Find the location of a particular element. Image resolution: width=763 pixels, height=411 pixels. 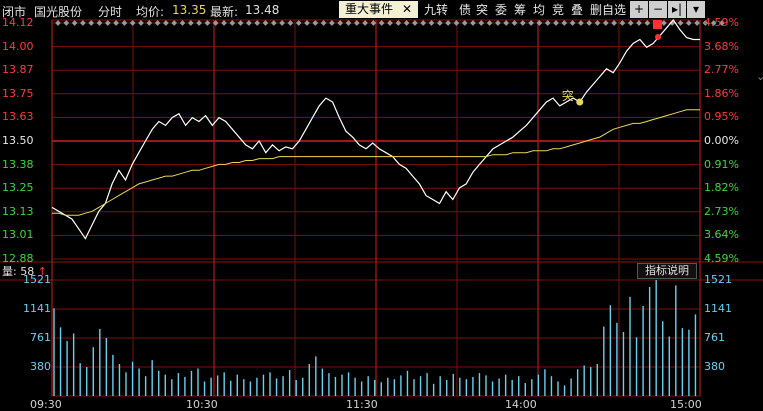

volume-label: 量: is located at coordinates (9, 271).